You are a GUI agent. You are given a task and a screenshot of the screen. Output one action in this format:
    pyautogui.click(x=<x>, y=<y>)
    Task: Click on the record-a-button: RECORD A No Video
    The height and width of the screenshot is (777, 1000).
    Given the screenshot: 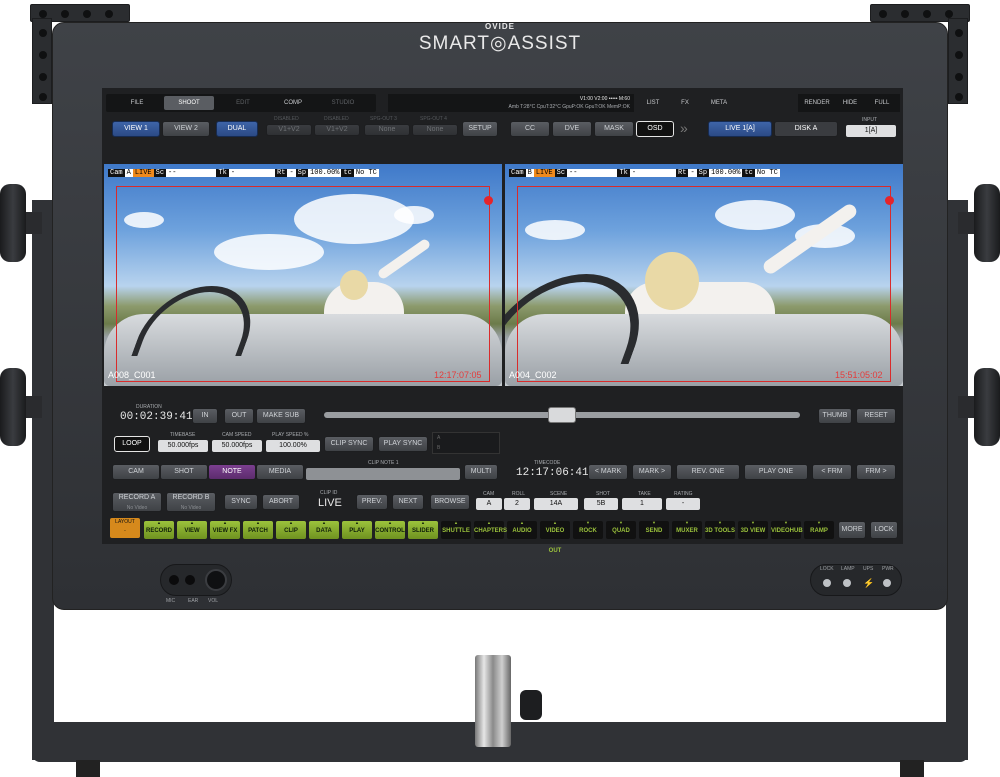 What is the action you would take?
    pyautogui.click(x=137, y=502)
    